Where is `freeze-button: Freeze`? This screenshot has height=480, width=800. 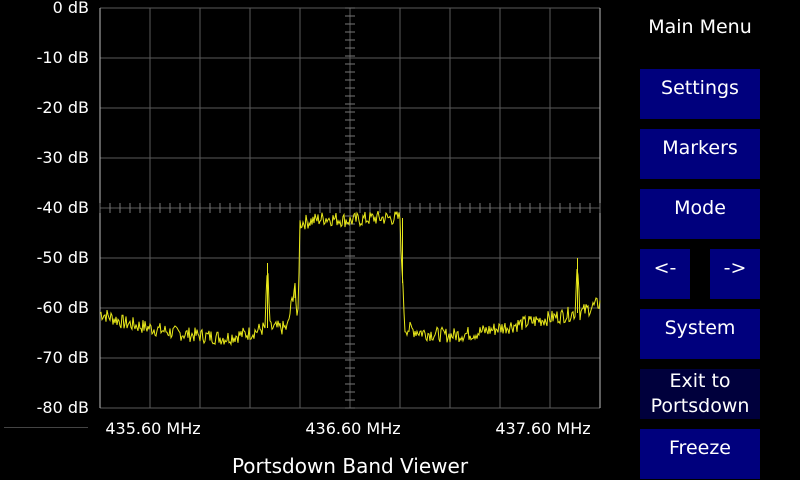
freeze-button: Freeze is located at coordinates (700, 454).